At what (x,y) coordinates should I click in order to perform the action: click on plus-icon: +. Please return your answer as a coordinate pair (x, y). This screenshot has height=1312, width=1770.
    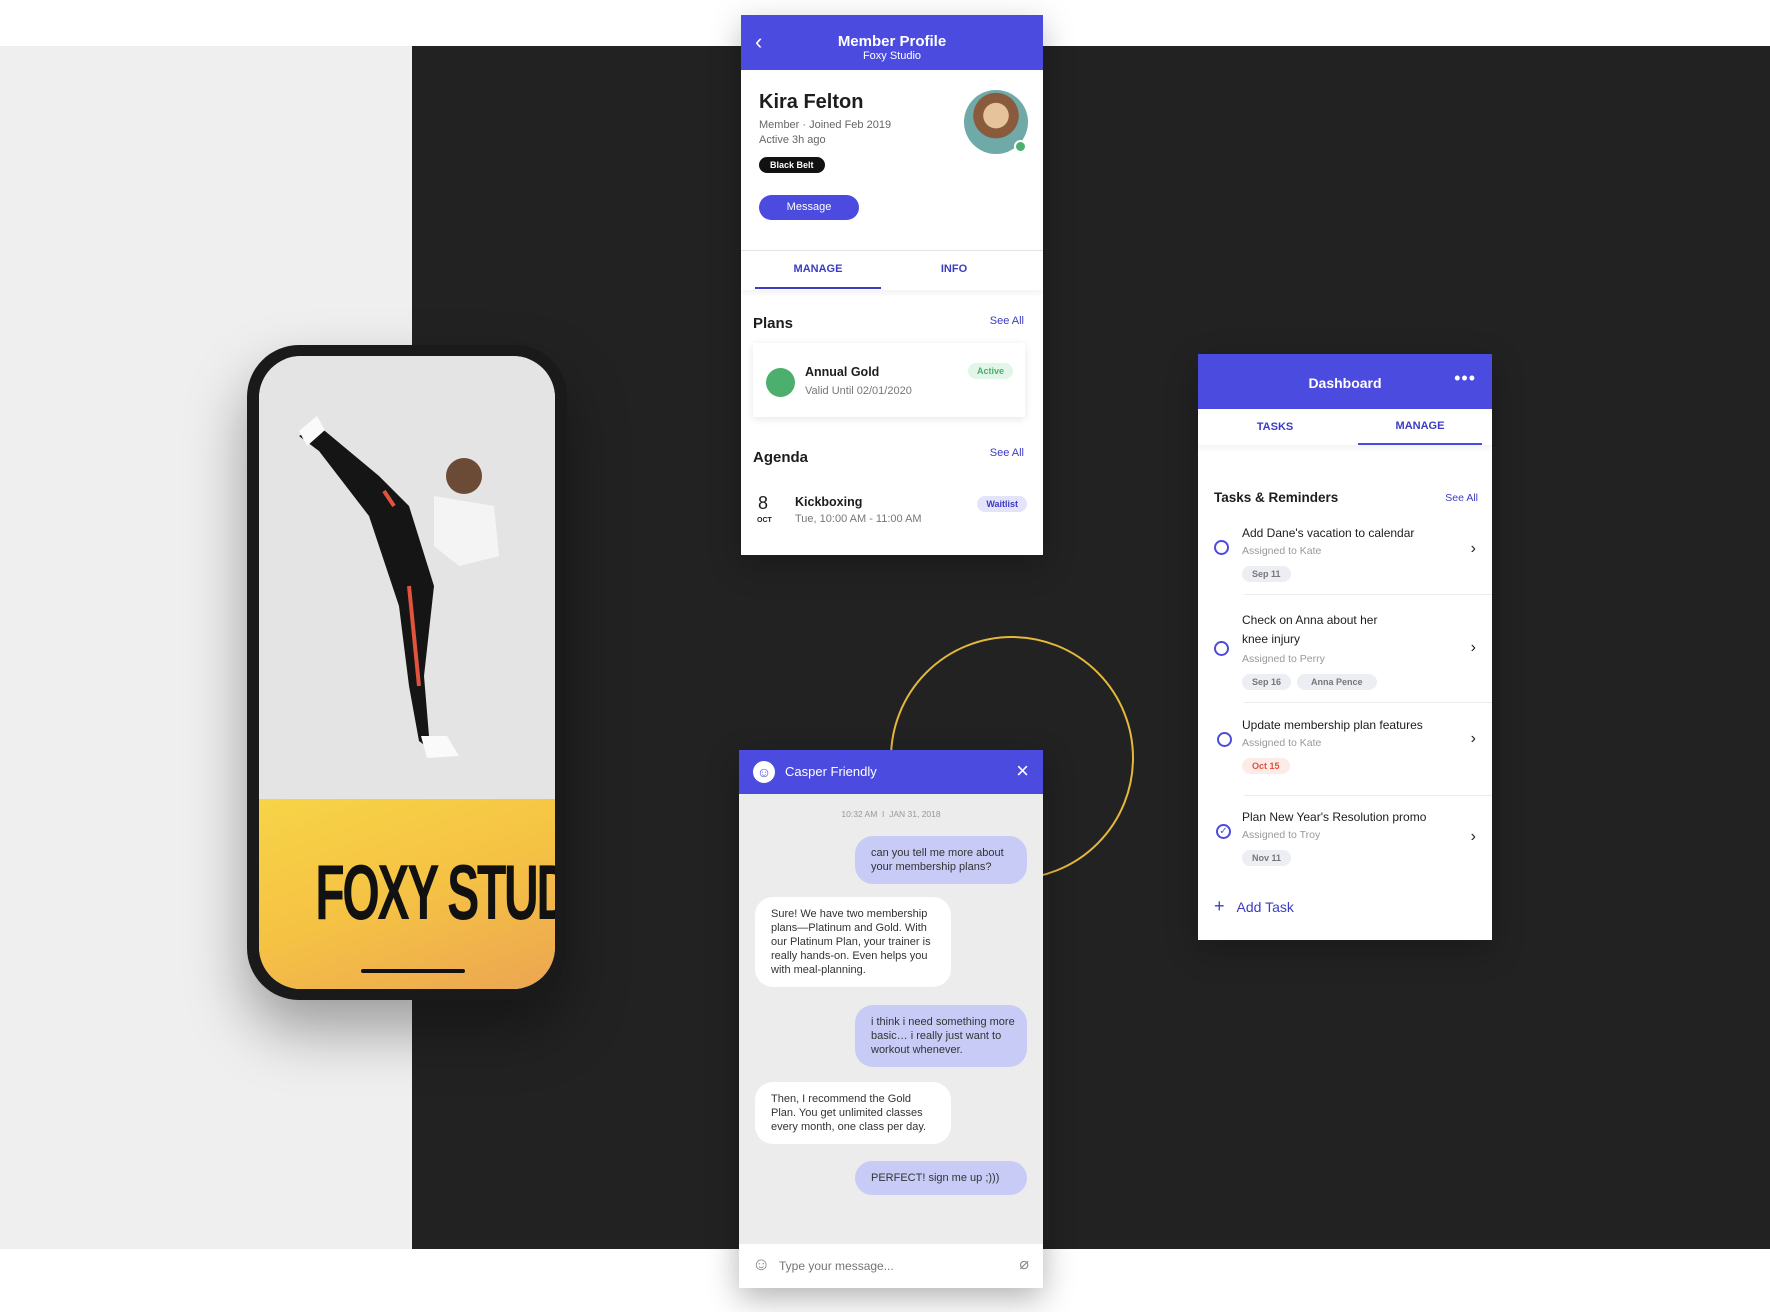
    Looking at the image, I should click on (1219, 906).